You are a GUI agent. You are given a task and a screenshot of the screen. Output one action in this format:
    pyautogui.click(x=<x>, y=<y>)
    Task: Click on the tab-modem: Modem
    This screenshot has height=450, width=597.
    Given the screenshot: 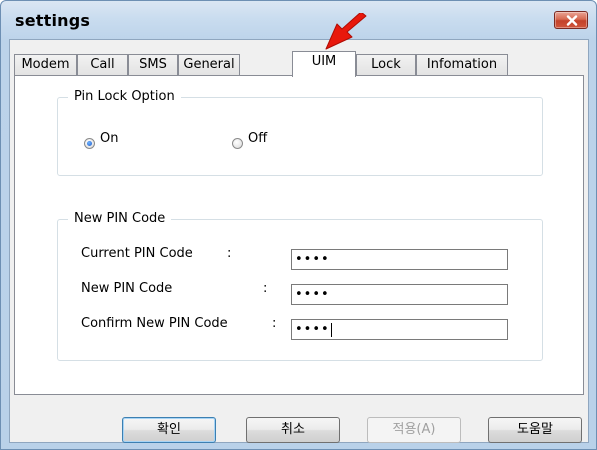 What is the action you would take?
    pyautogui.click(x=45, y=64)
    